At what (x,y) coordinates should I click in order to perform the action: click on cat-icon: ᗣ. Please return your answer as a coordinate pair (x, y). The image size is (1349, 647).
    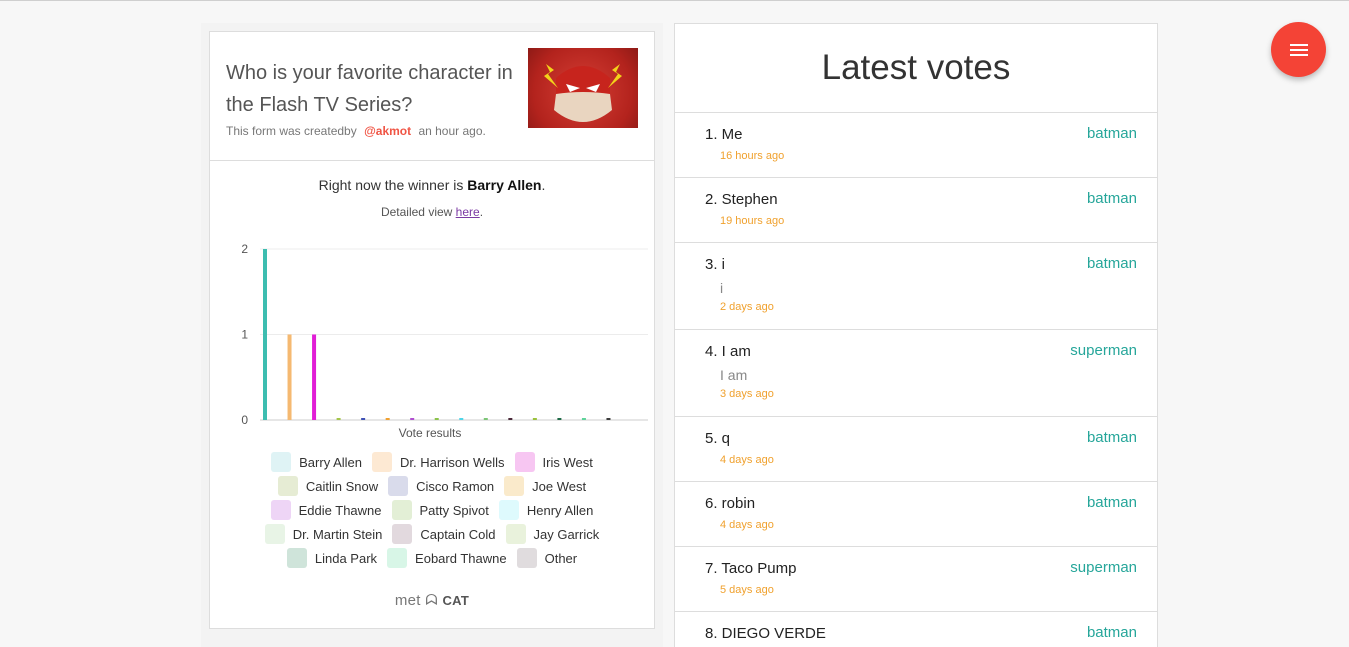
    Looking at the image, I should click on (431, 600).